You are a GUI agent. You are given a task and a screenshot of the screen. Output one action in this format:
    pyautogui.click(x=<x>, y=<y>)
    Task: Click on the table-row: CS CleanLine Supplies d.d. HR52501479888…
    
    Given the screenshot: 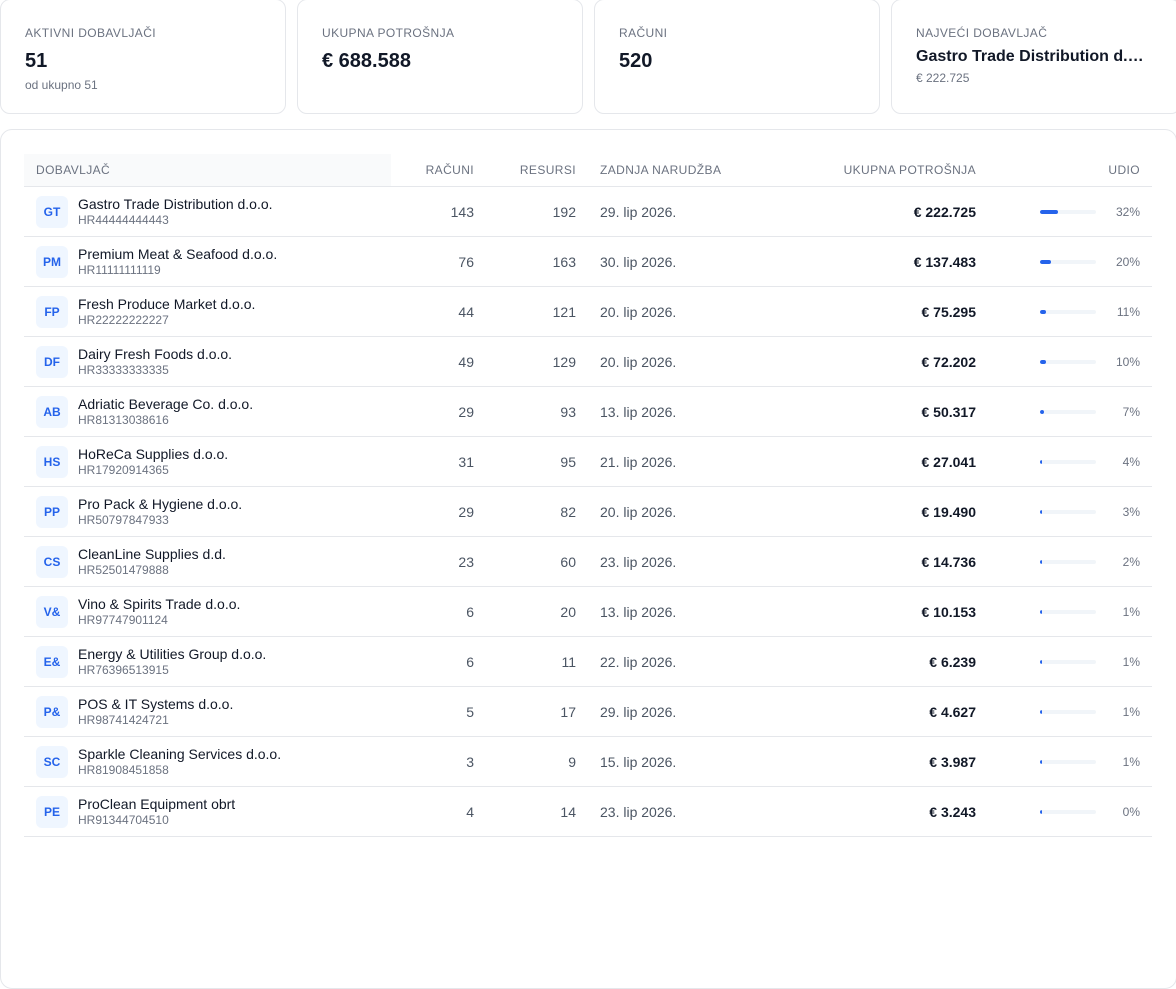 What is the action you would take?
    pyautogui.click(x=588, y=562)
    